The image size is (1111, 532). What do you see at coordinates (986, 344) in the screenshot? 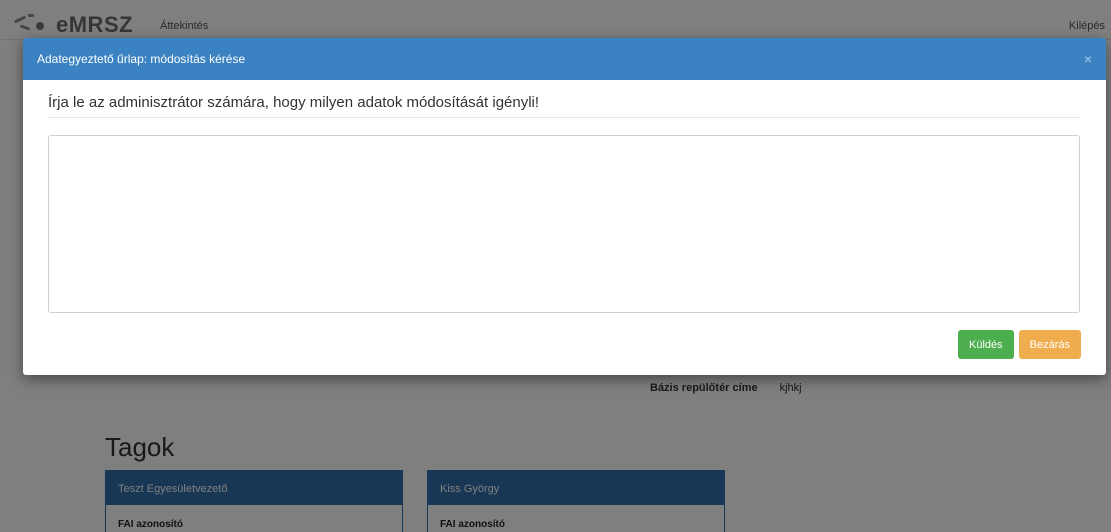
I see `send-button: Küldés` at bounding box center [986, 344].